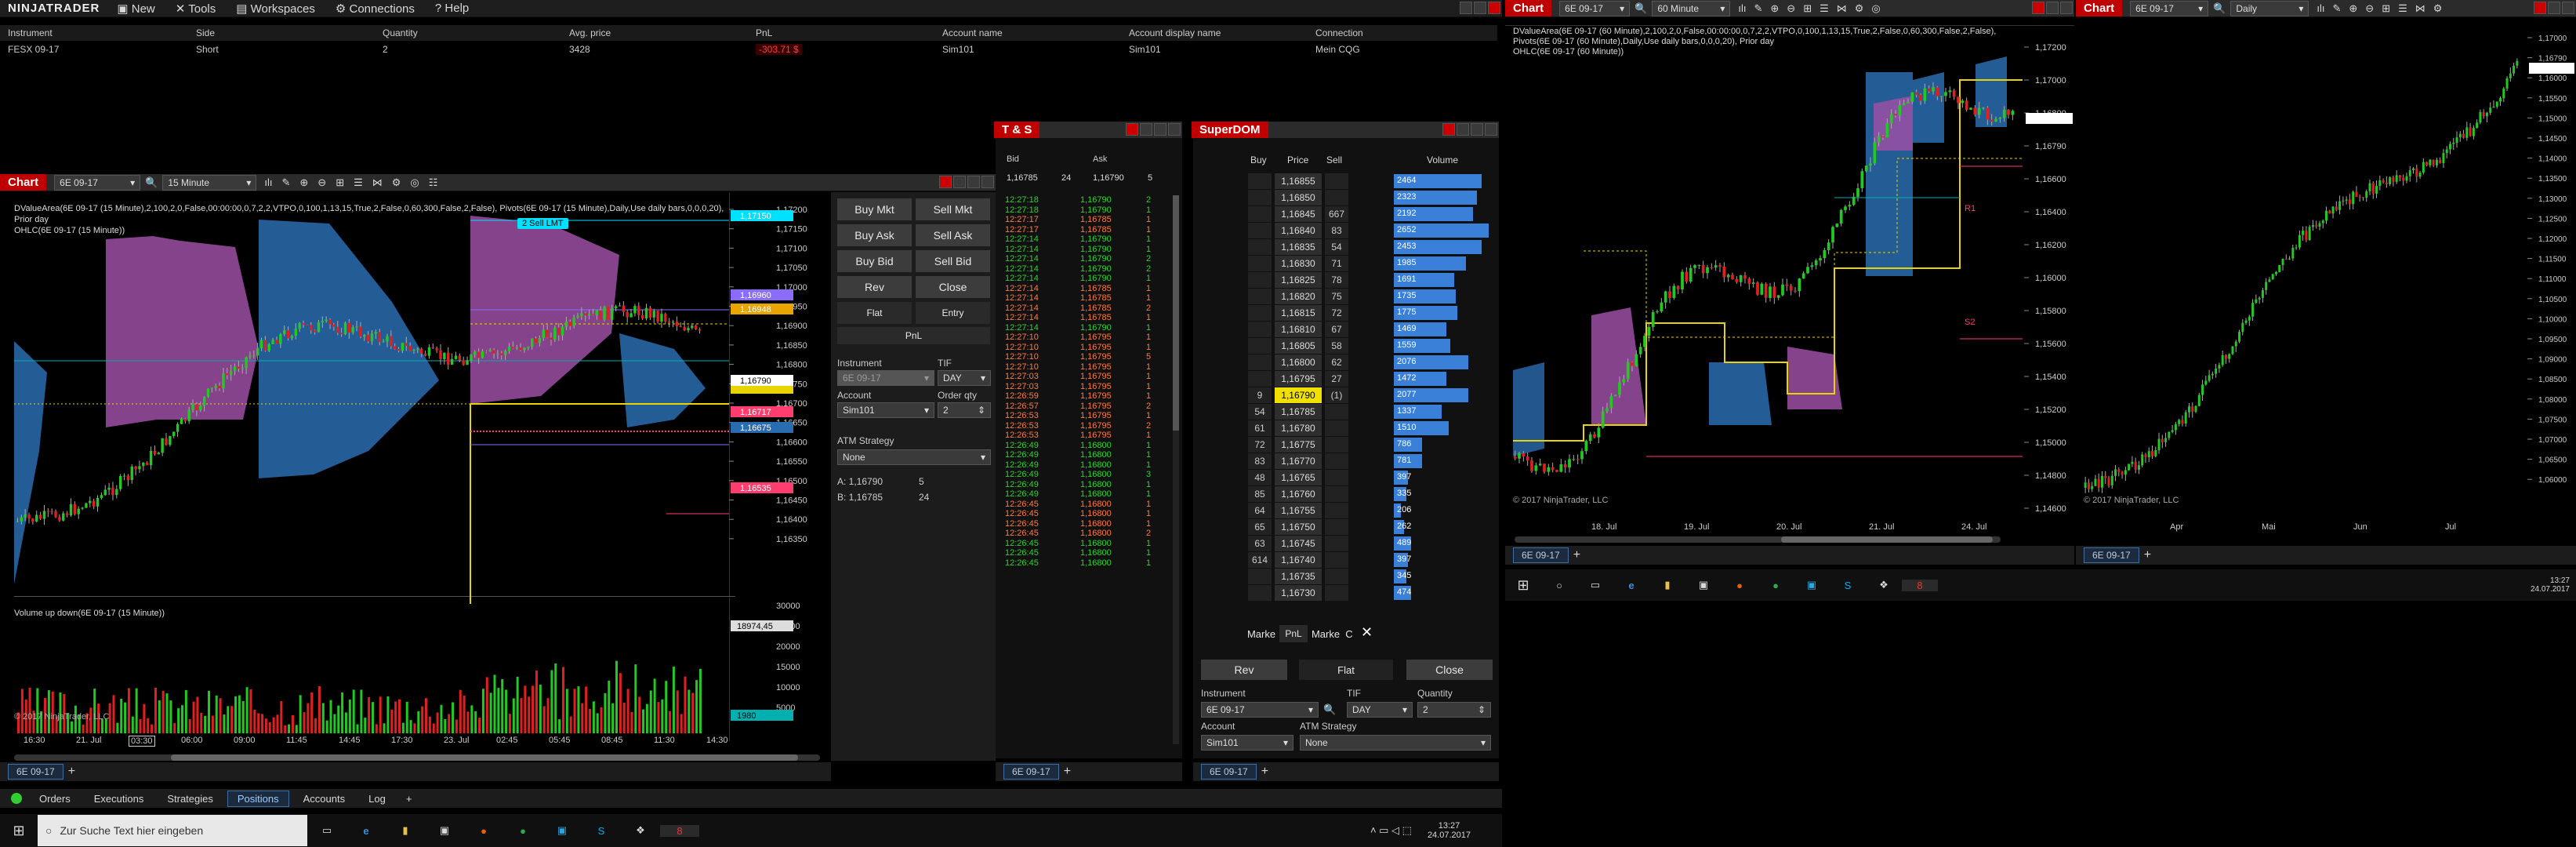  I want to click on dom-price-cell: 1,16760, so click(1299, 494).